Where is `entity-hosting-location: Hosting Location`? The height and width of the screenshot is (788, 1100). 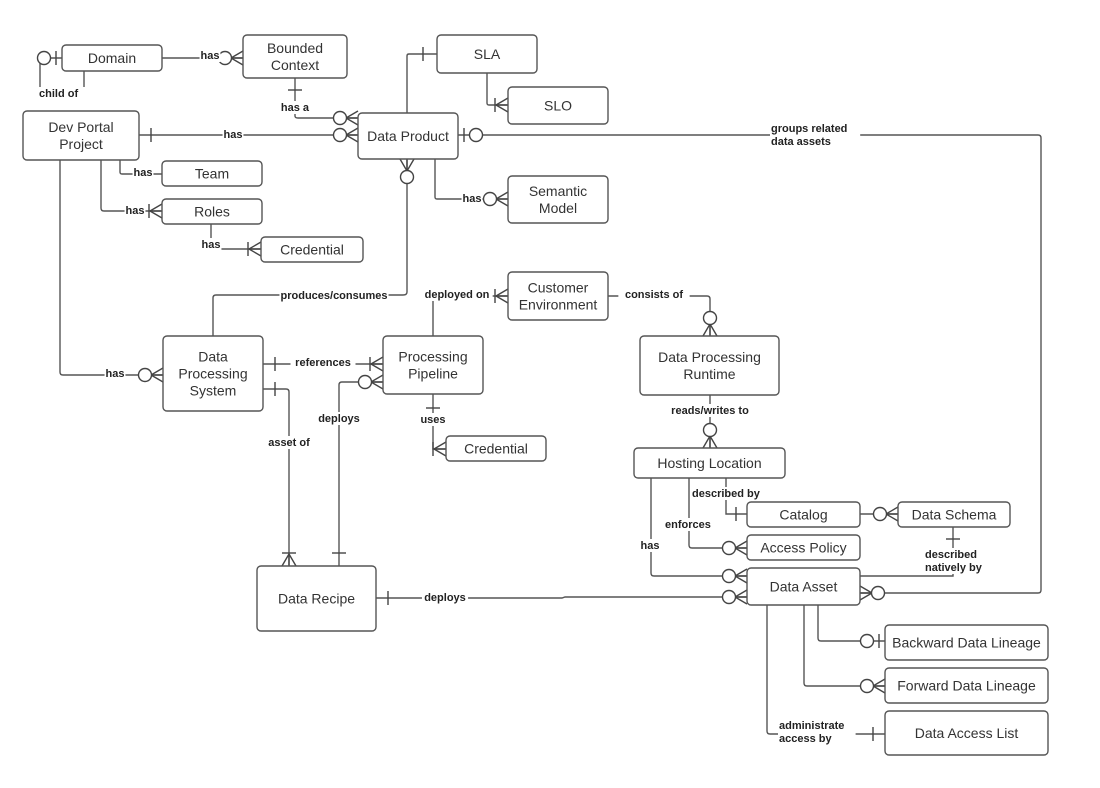 entity-hosting-location: Hosting Location is located at coordinates (709, 463).